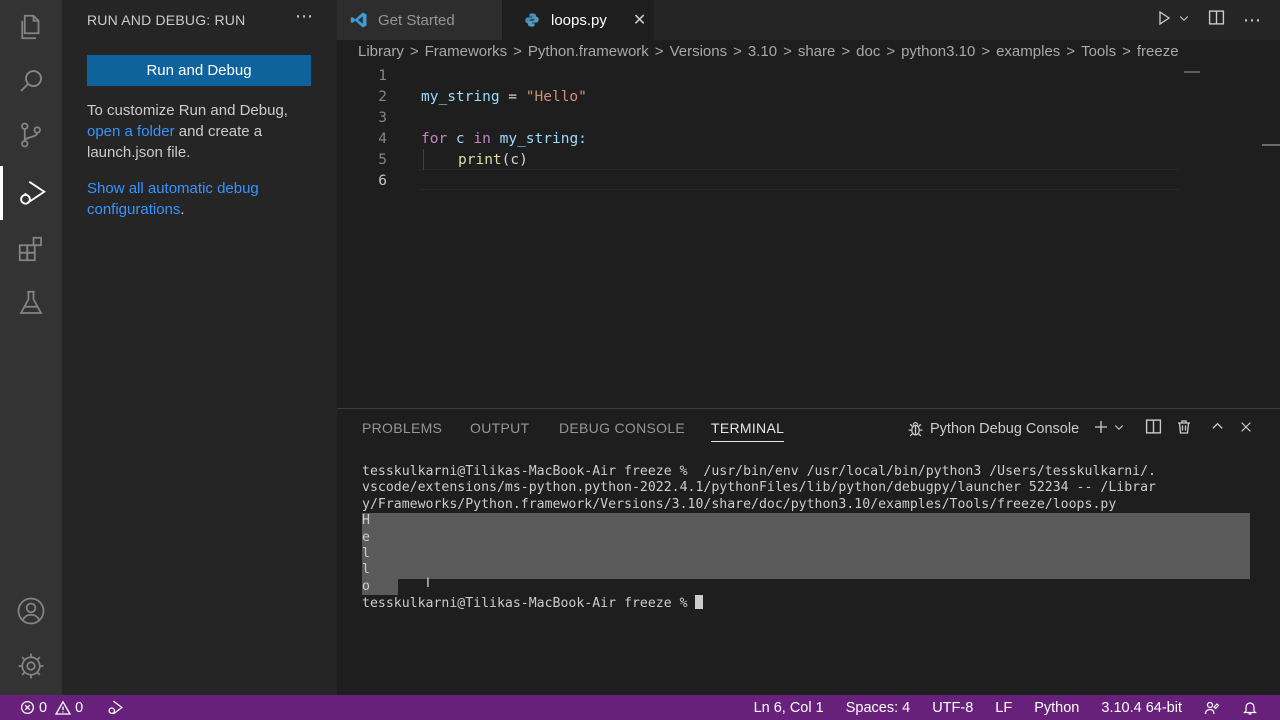 Image resolution: width=1280 pixels, height=720 pixels. What do you see at coordinates (115, 707) in the screenshot?
I see `debug-status-icon` at bounding box center [115, 707].